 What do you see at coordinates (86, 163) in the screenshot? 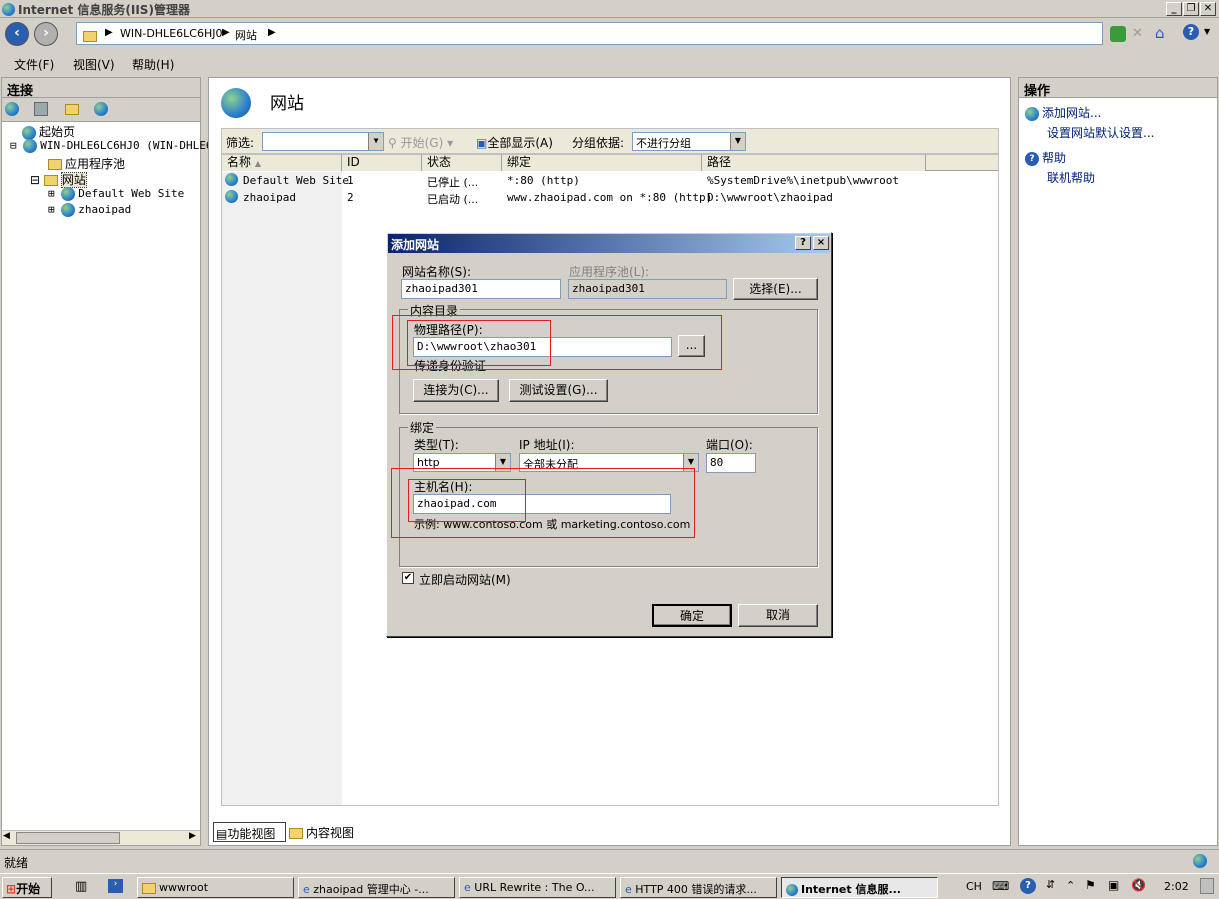
I see `tree-app-pools: 应用程序池` at bounding box center [86, 163].